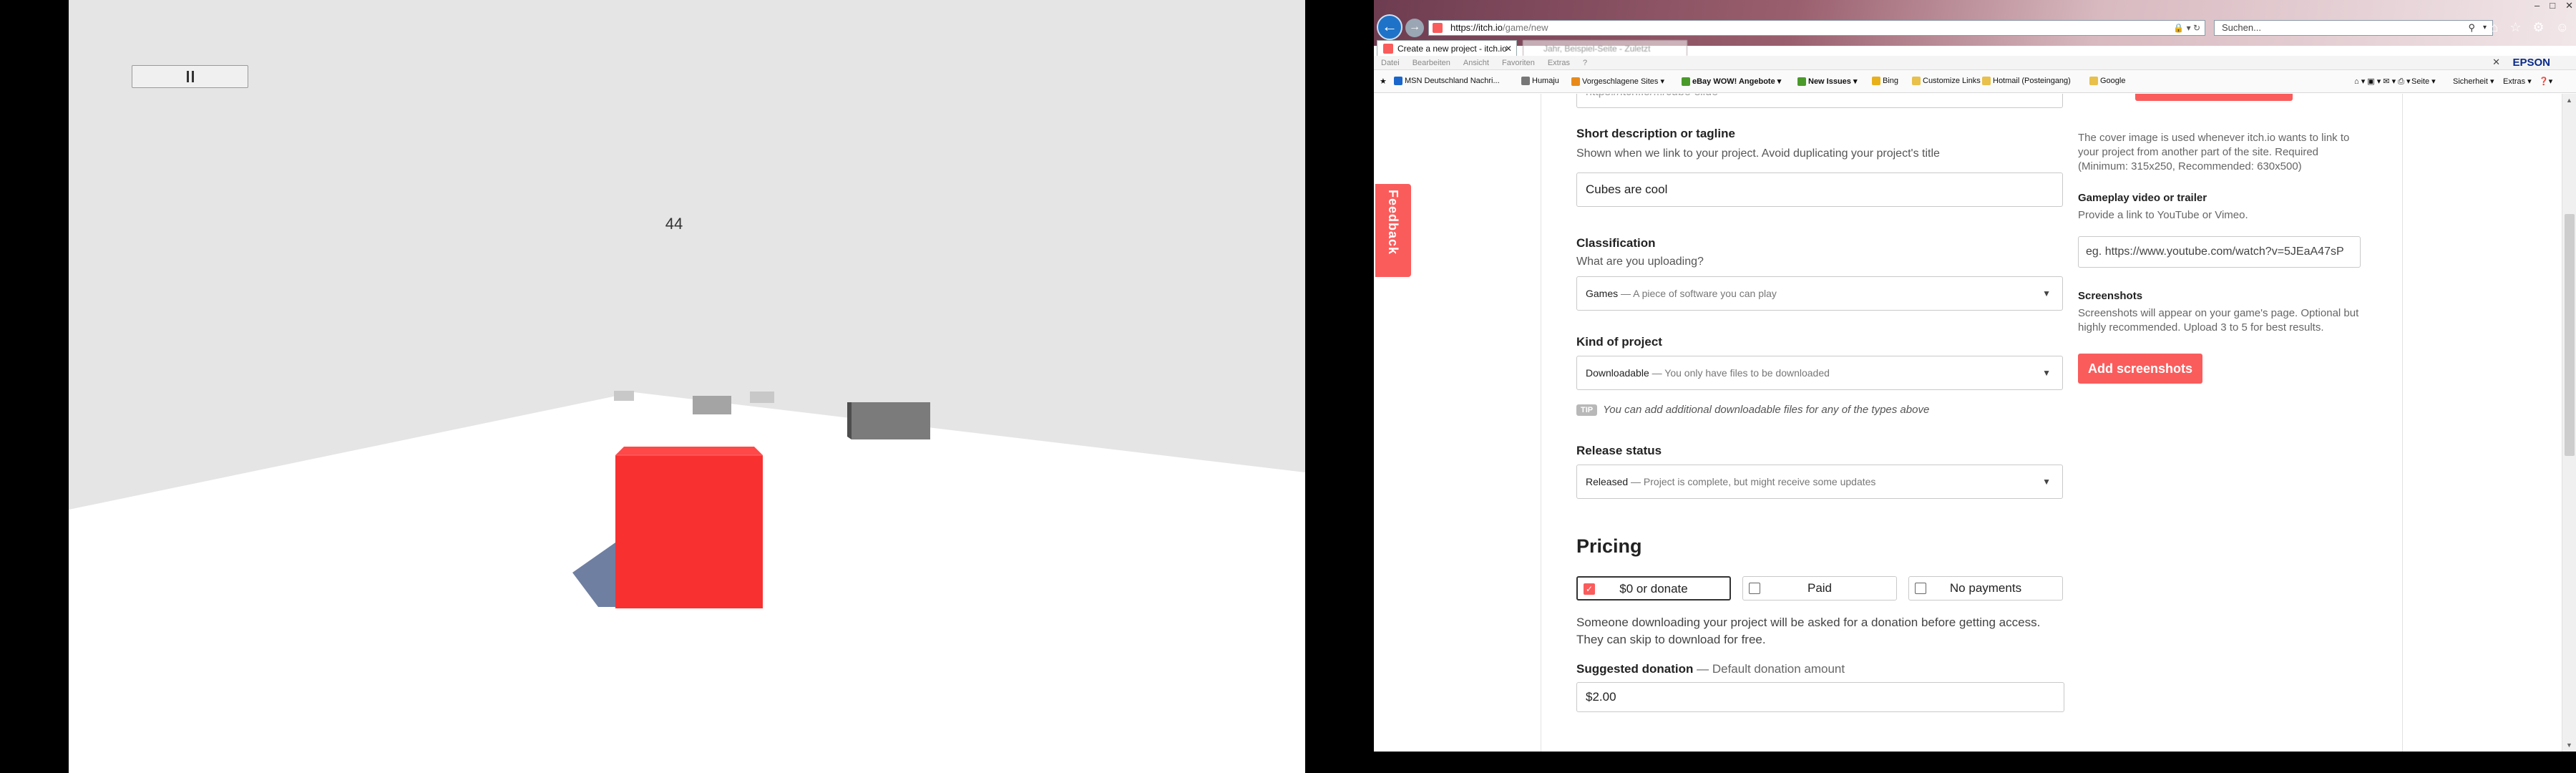 The image size is (2576, 773). Describe the element at coordinates (1476, 27) in the screenshot. I see `address-host: https://itch.io` at that location.